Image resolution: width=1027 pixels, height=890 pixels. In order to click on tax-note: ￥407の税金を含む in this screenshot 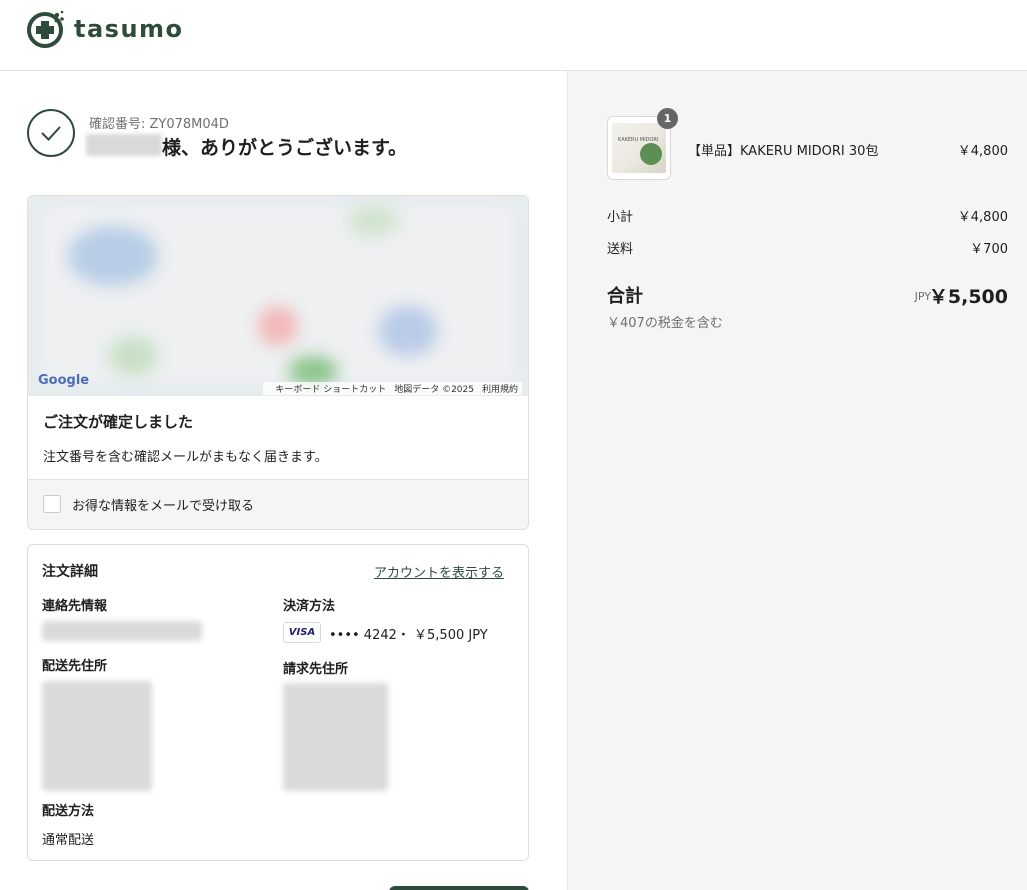, I will do `click(665, 323)`.